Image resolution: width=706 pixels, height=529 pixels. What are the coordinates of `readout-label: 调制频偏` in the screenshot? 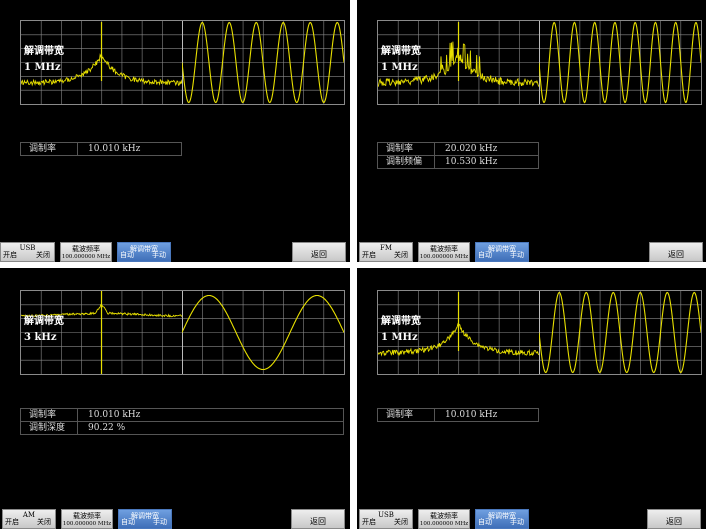 It's located at (406, 162).